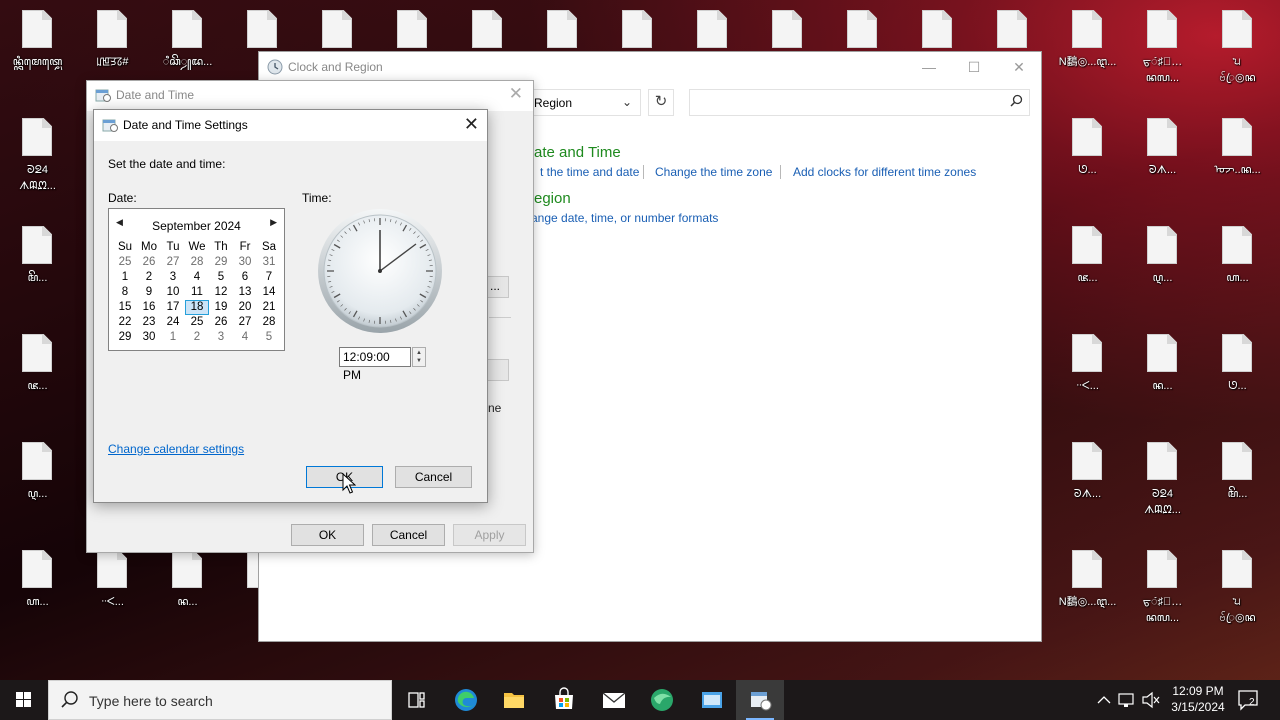 The width and height of the screenshot is (1280, 720). What do you see at coordinates (310, 96) in the screenshot?
I see `title-bar: Date and Time ✕` at bounding box center [310, 96].